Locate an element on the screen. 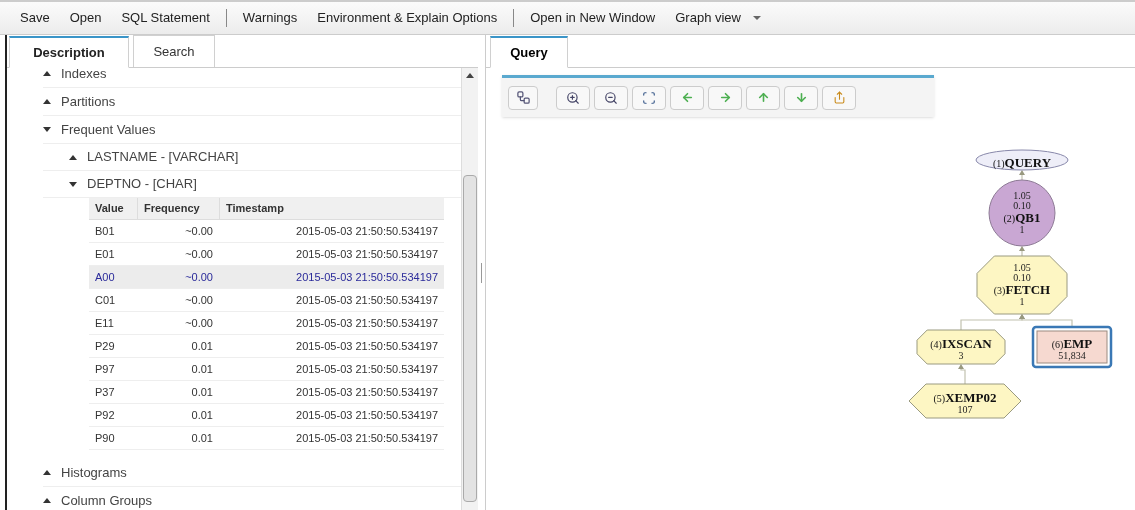  section-title: Frequent Values is located at coordinates (108, 129).